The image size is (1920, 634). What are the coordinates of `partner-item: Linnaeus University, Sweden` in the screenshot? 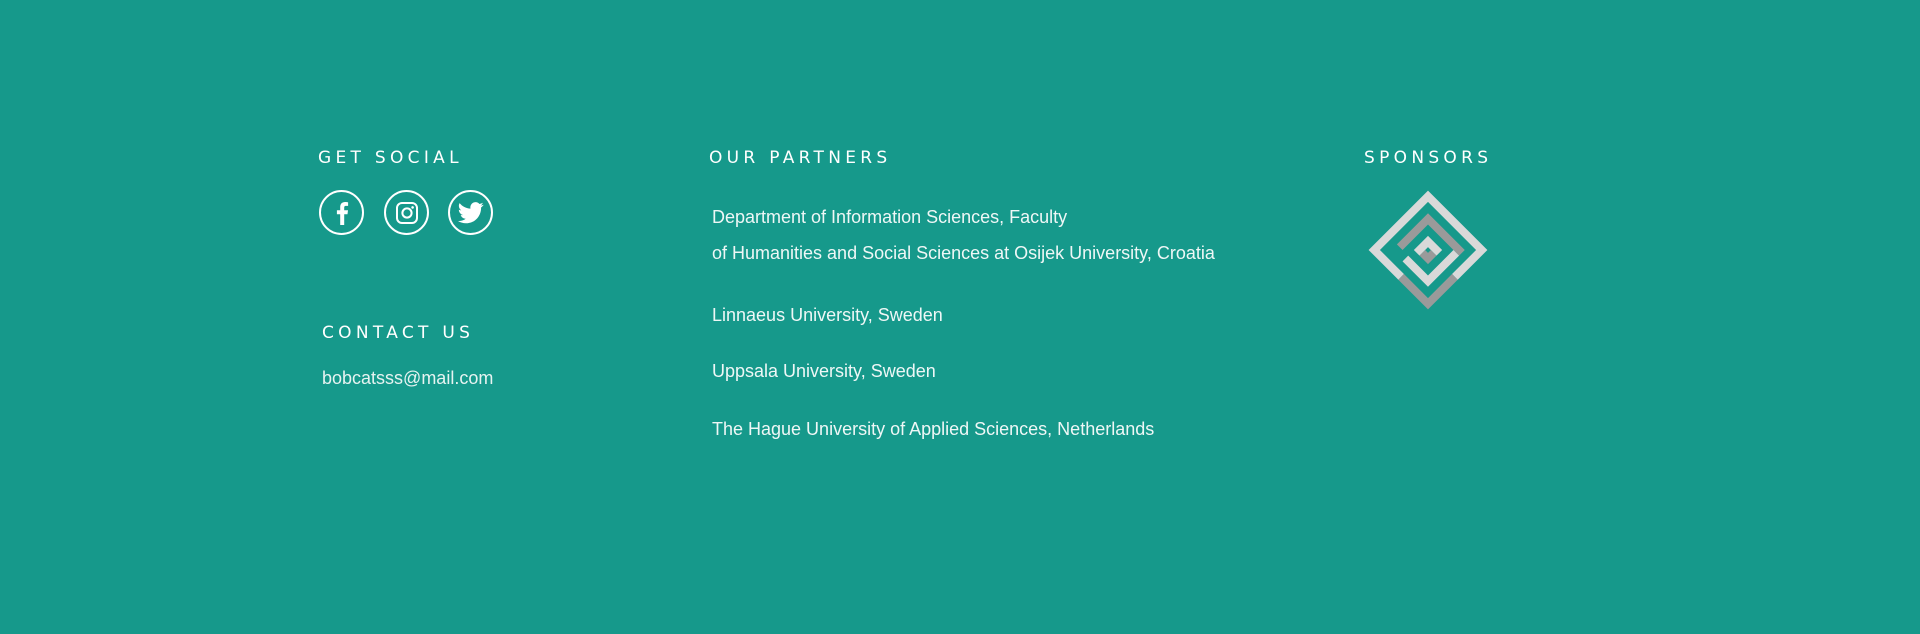 It's located at (827, 315).